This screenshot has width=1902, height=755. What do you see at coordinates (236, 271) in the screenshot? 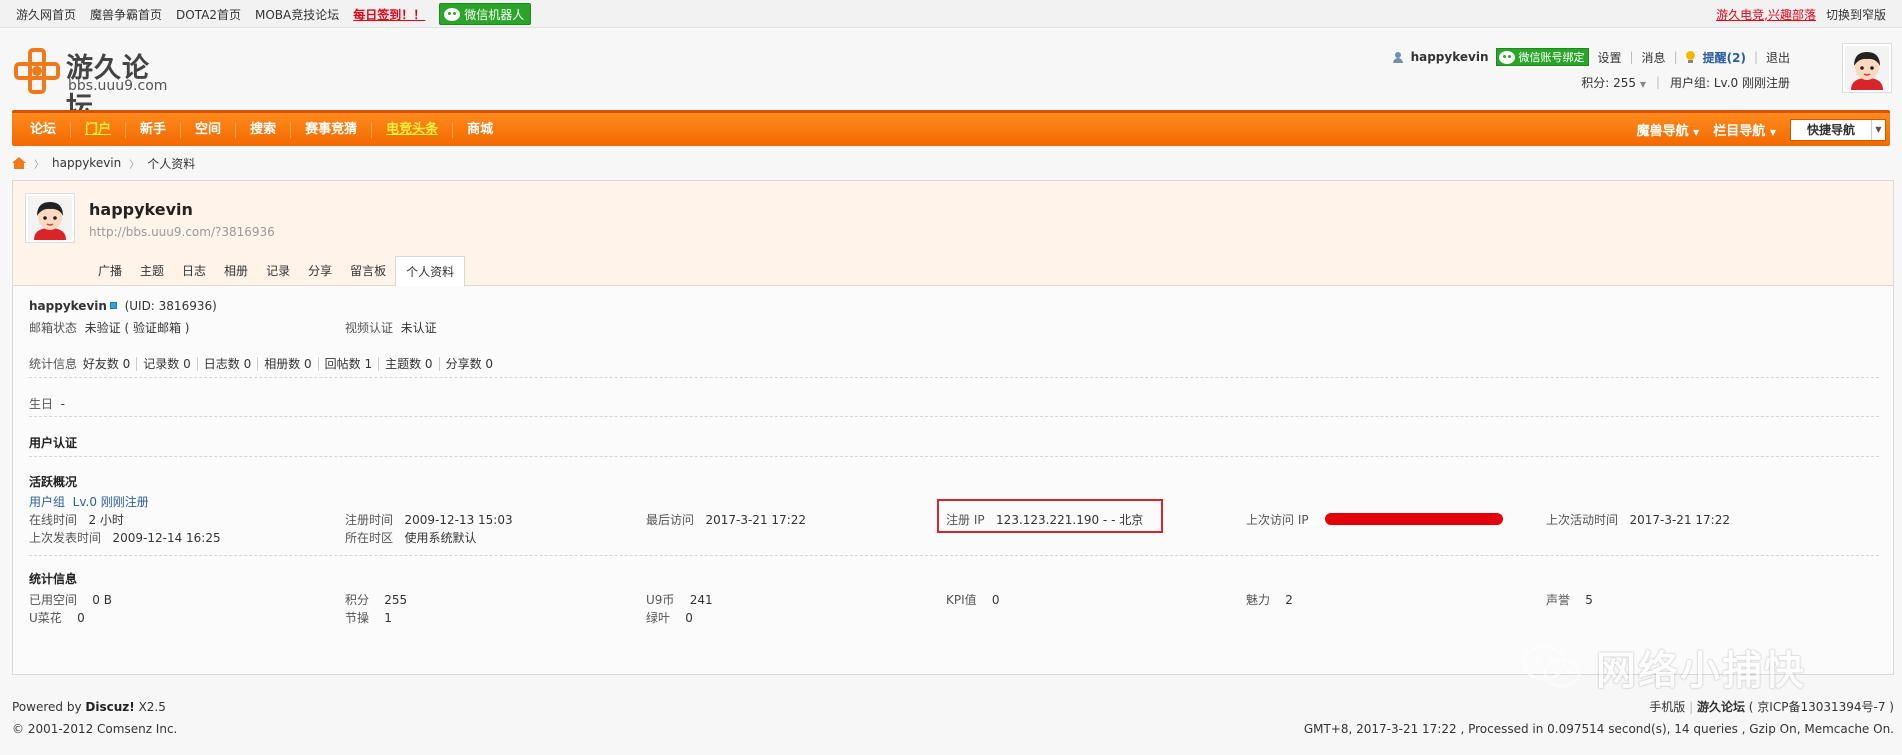
I see `tab-album: 相册` at bounding box center [236, 271].